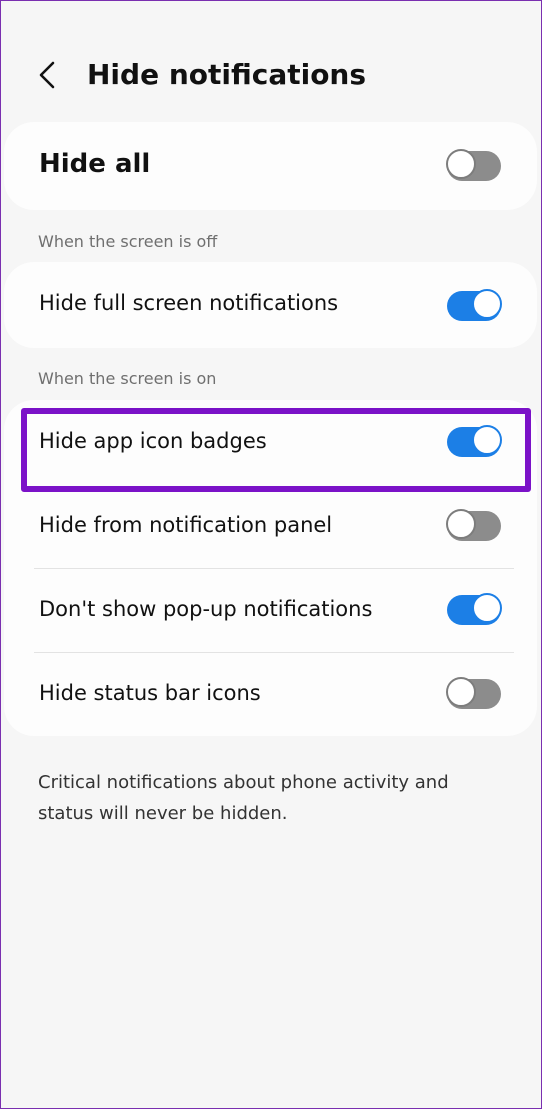 The height and width of the screenshot is (1109, 542). Describe the element at coordinates (153, 441) in the screenshot. I see `hide-app-icon-badges-label: Hide app icon badges` at that location.